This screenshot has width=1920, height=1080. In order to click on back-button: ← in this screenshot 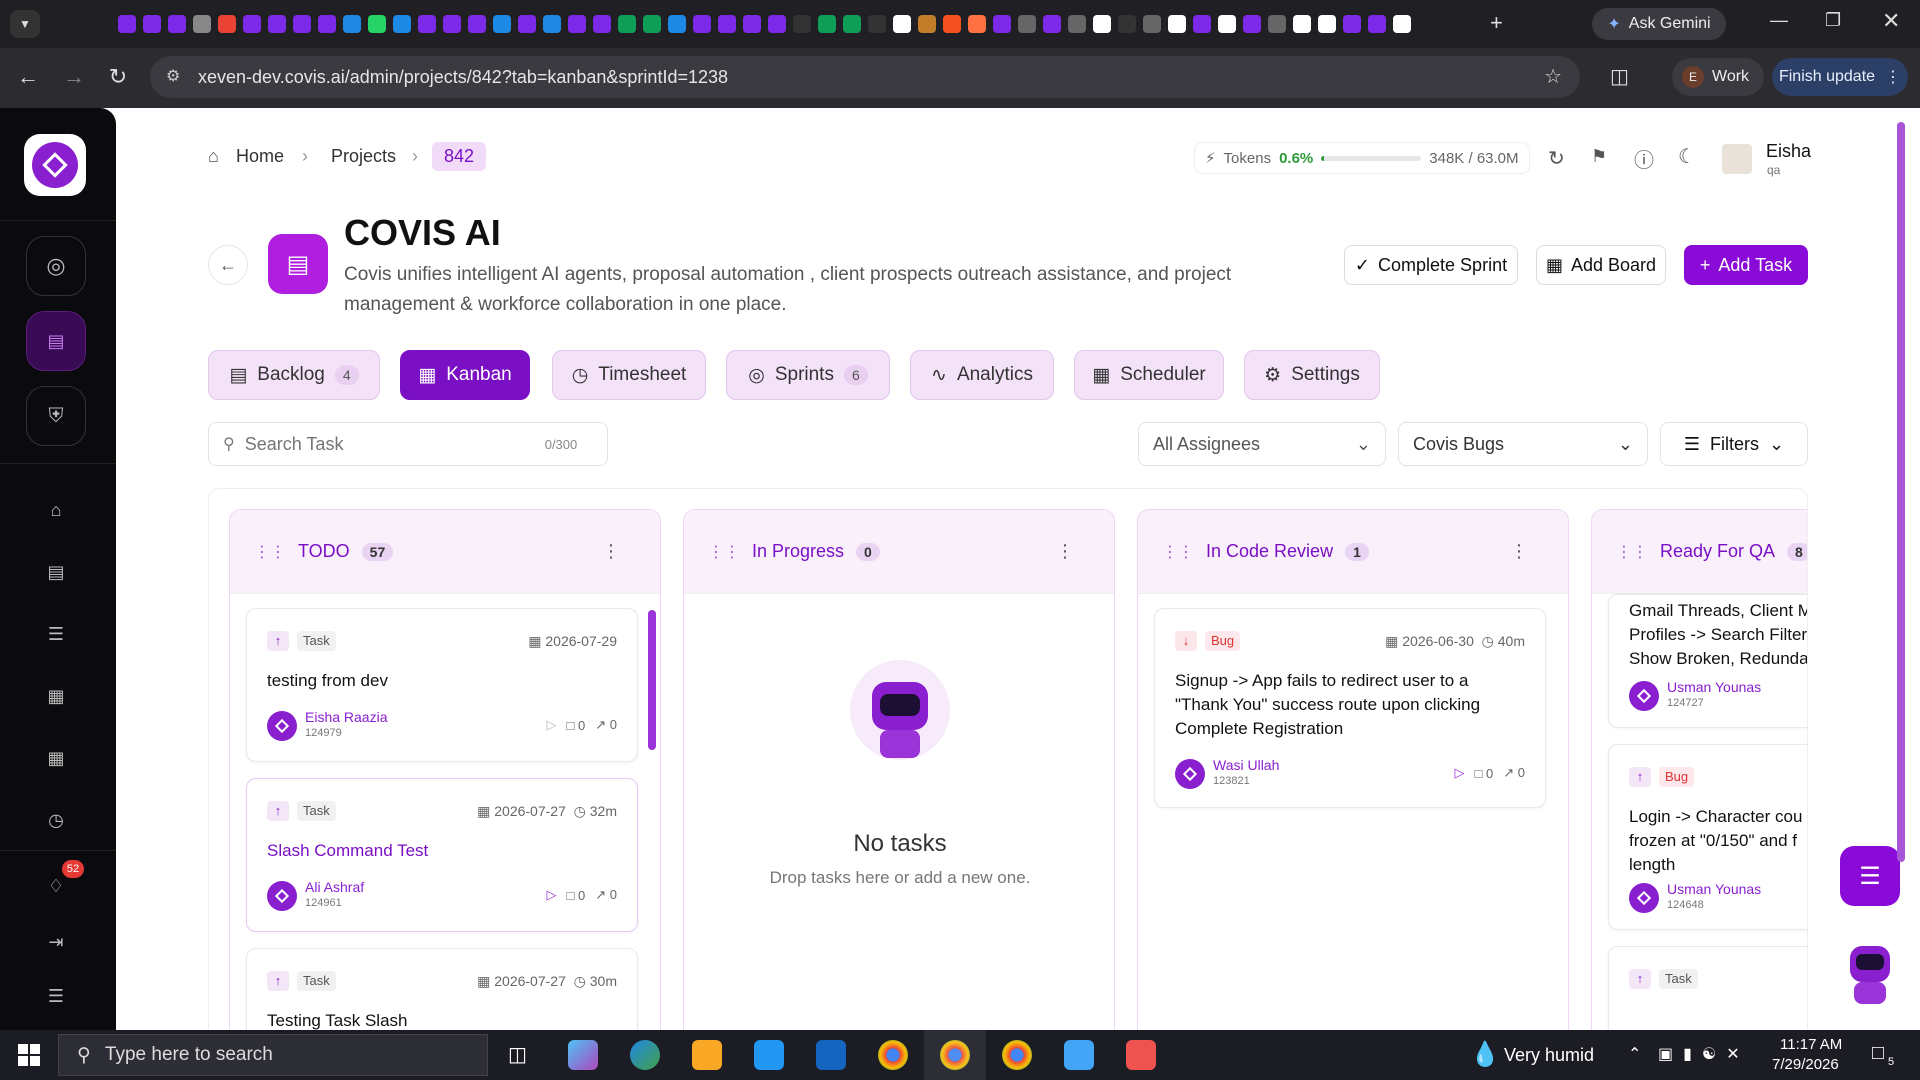, I will do `click(228, 265)`.